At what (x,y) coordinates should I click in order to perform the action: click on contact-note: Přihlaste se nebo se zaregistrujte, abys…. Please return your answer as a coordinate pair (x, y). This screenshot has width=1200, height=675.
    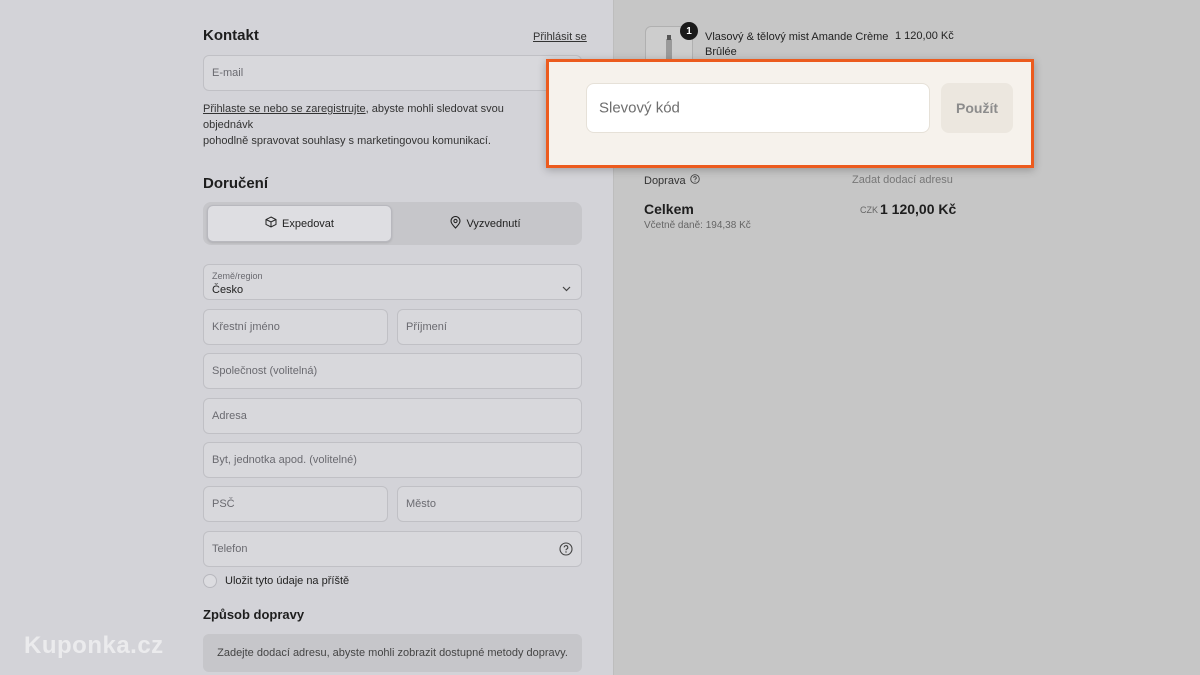
    Looking at the image, I should click on (375, 125).